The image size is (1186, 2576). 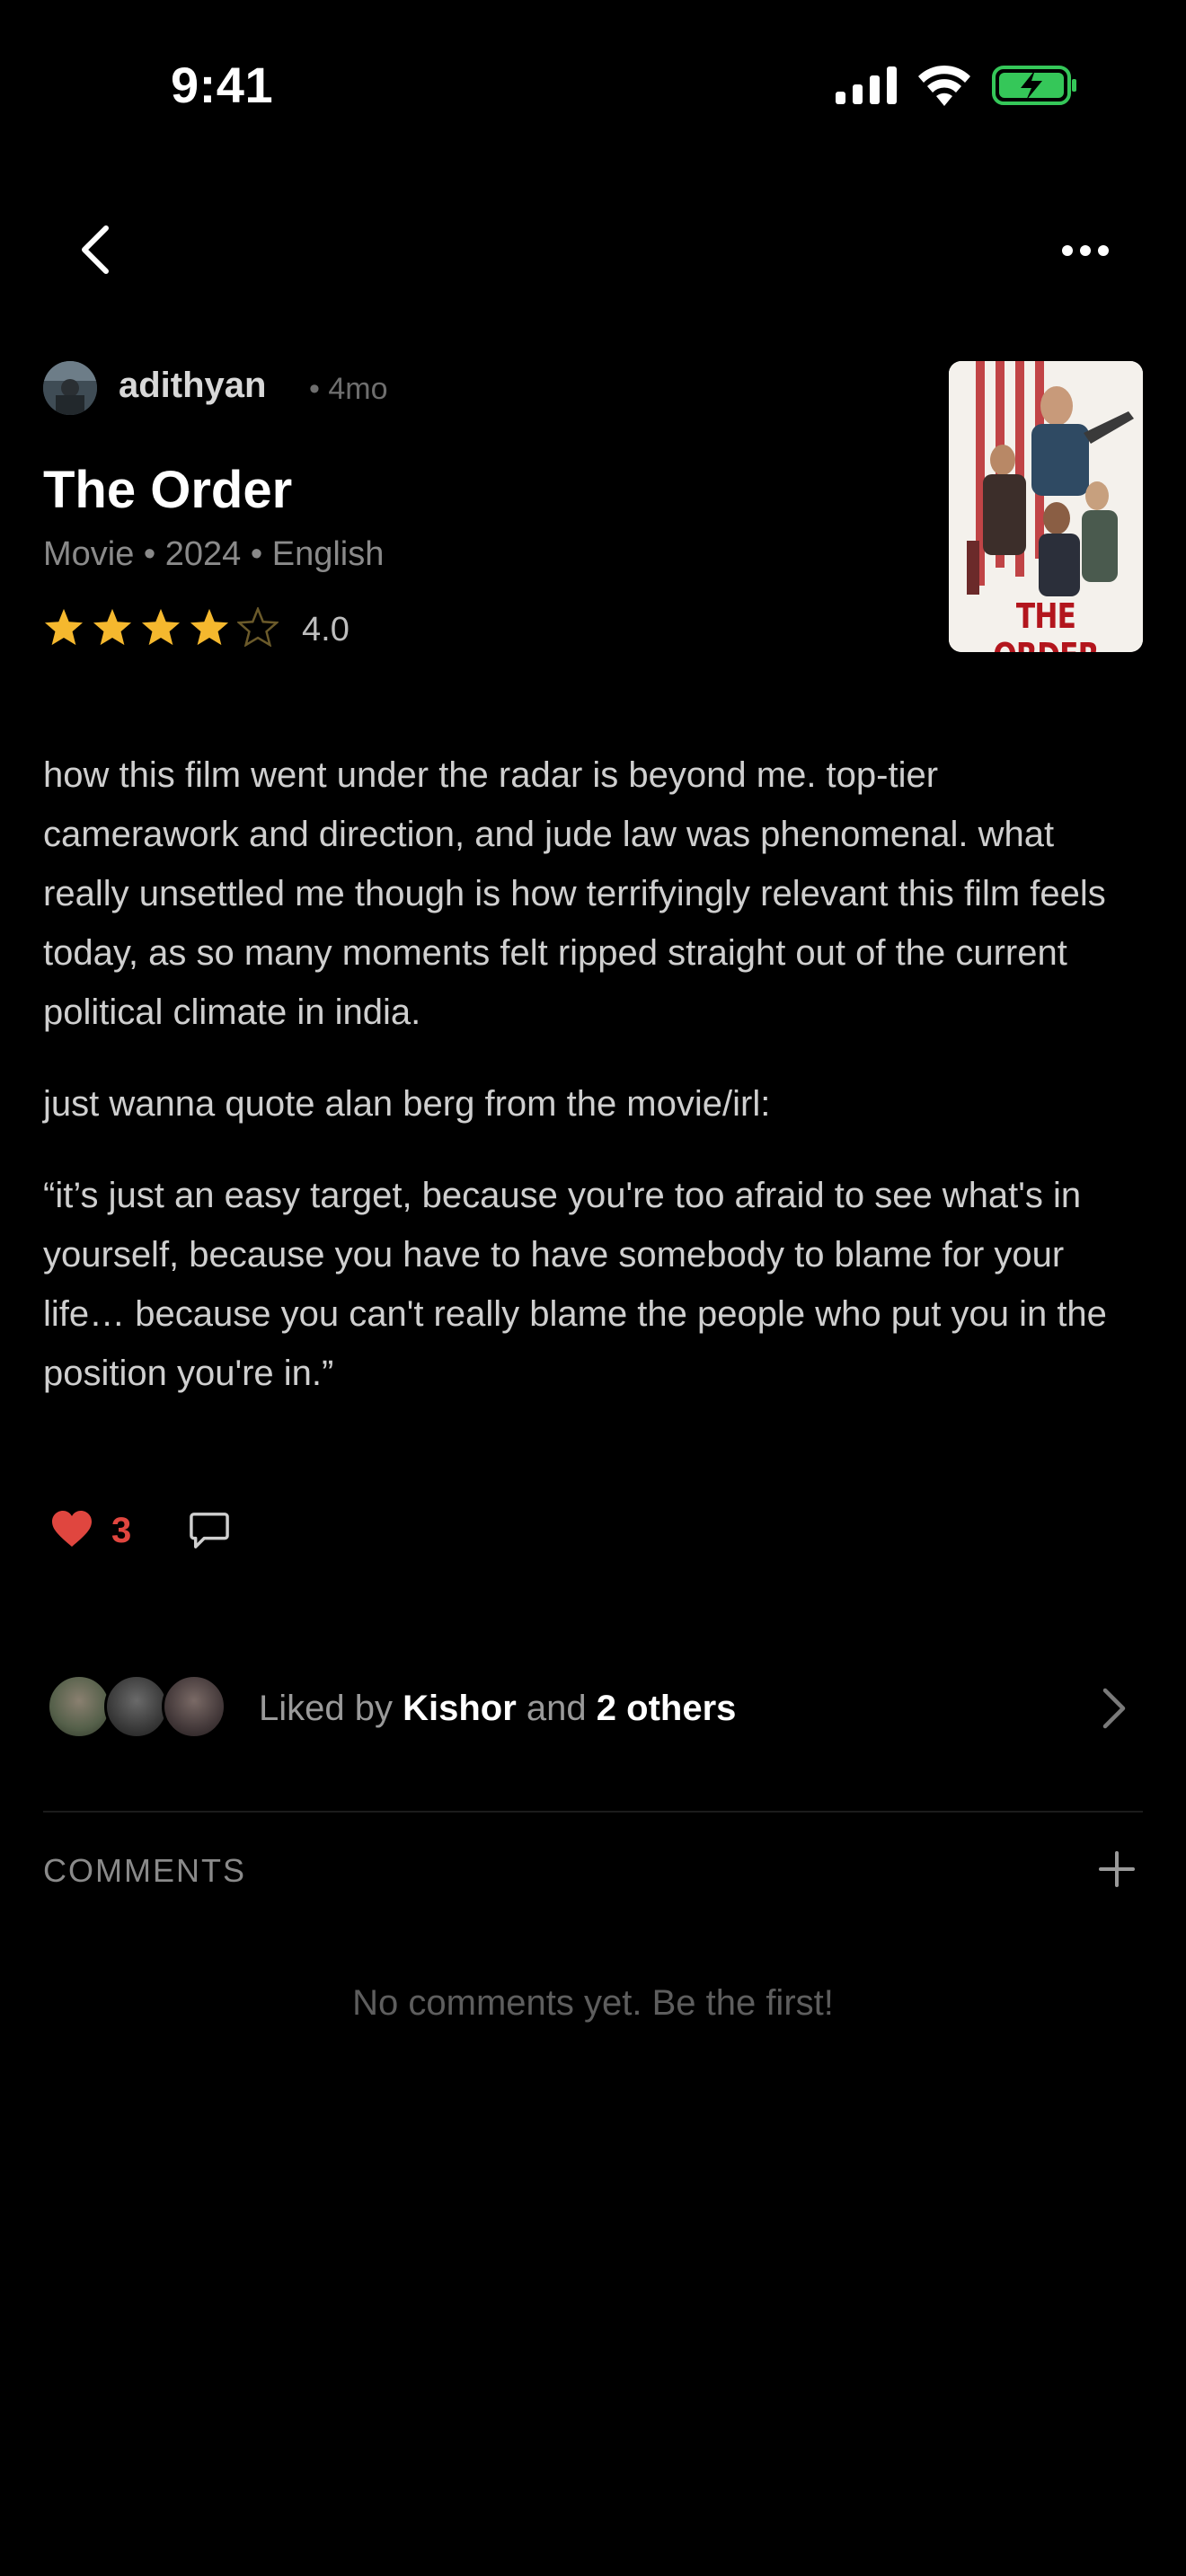 I want to click on liked-by-text: Liked by Kishor and 2 others, so click(x=497, y=1709).